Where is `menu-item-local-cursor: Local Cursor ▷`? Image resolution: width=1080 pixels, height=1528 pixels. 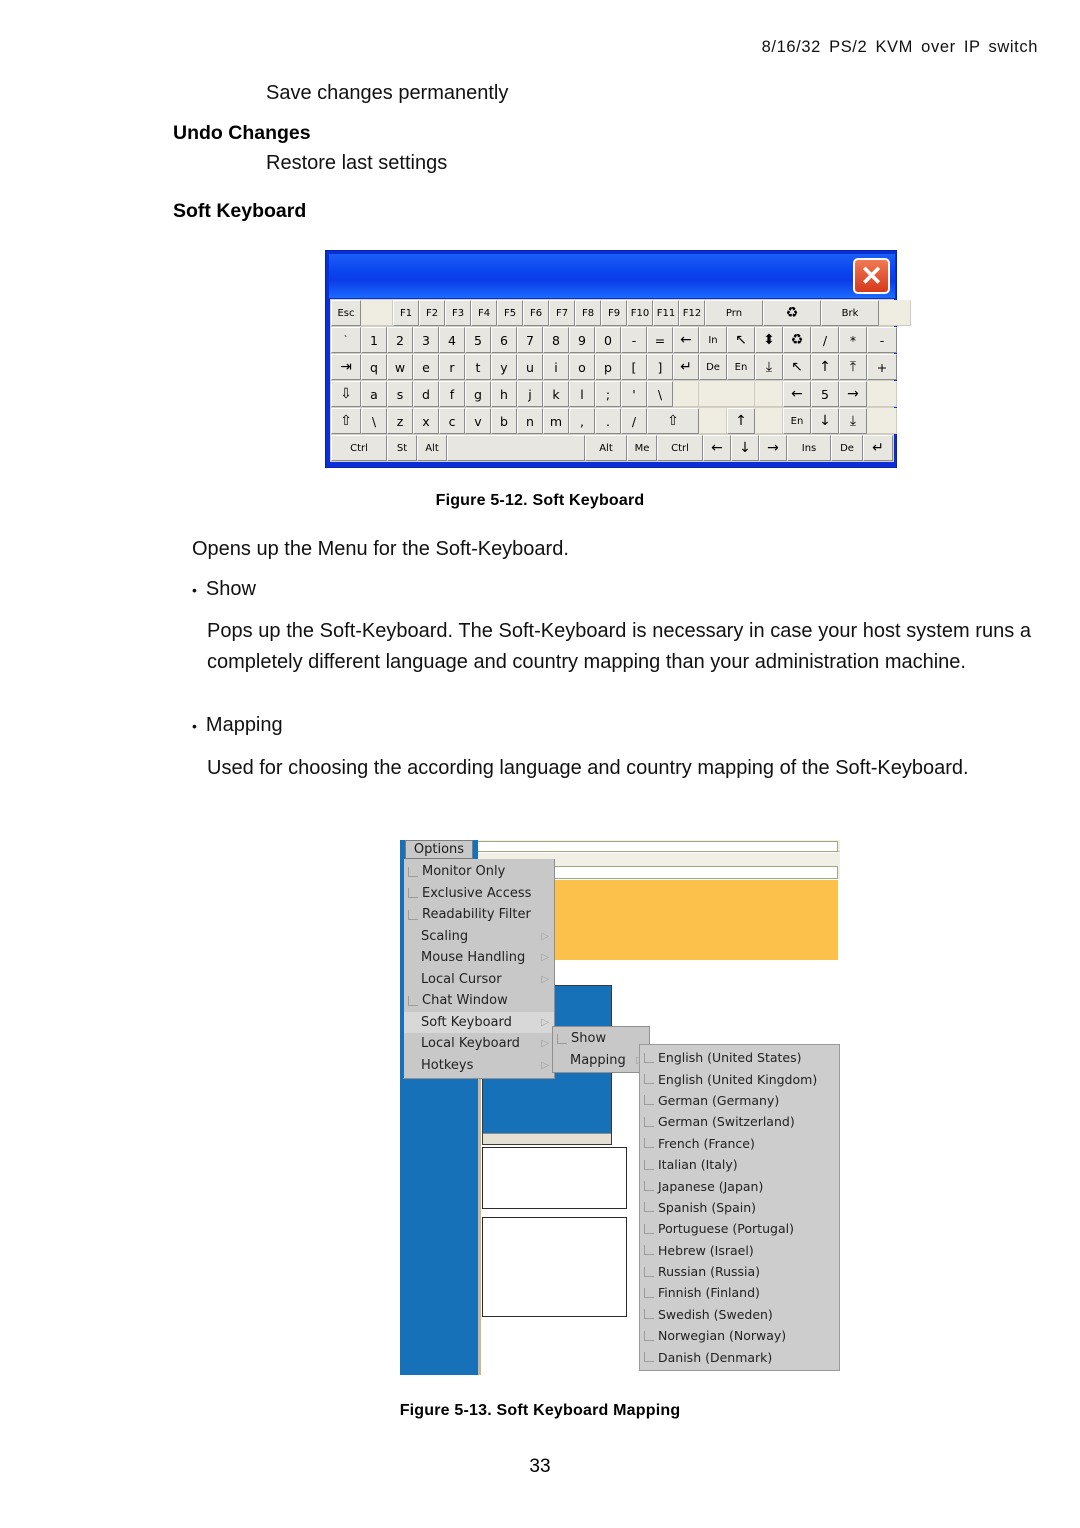
menu-item-local-cursor: Local Cursor ▷ is located at coordinates (479, 980).